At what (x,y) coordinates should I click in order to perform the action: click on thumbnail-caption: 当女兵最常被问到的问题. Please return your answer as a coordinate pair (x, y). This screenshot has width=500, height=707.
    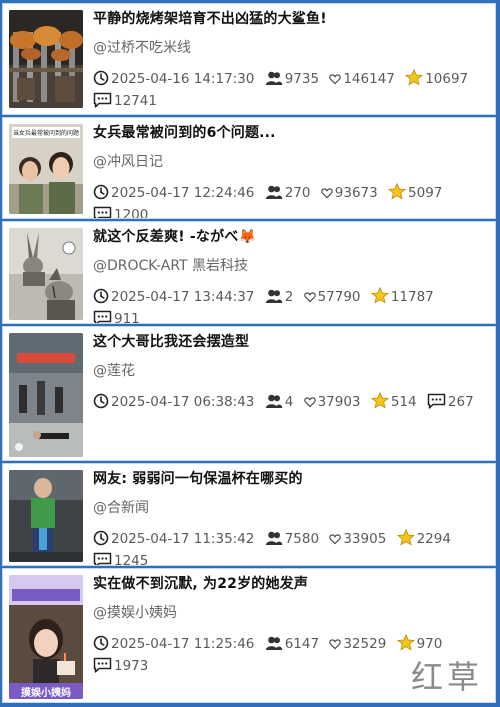
    Looking at the image, I should click on (45, 133).